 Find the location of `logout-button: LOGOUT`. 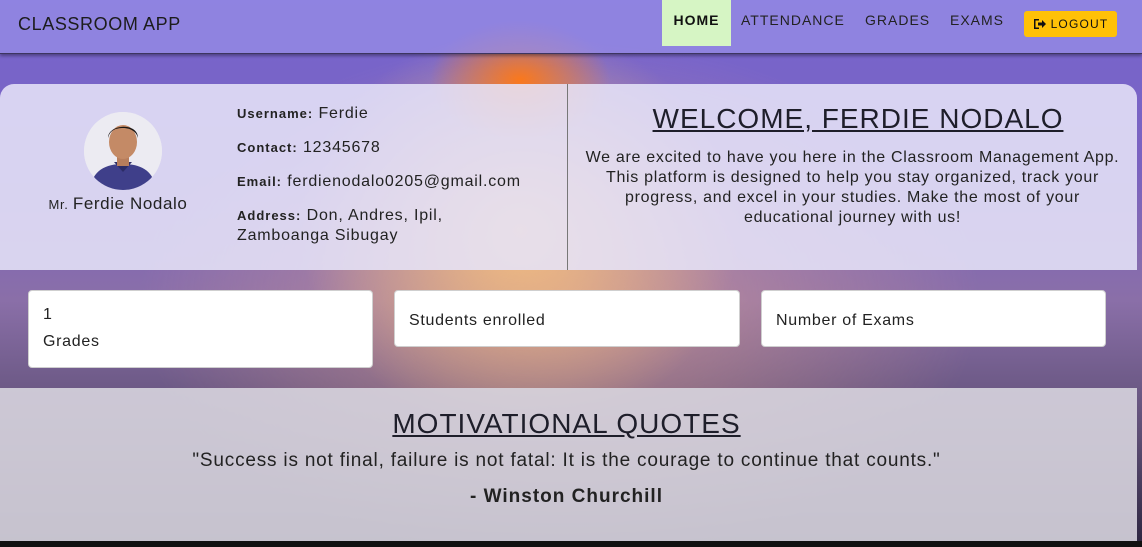

logout-button: LOGOUT is located at coordinates (1070, 24).